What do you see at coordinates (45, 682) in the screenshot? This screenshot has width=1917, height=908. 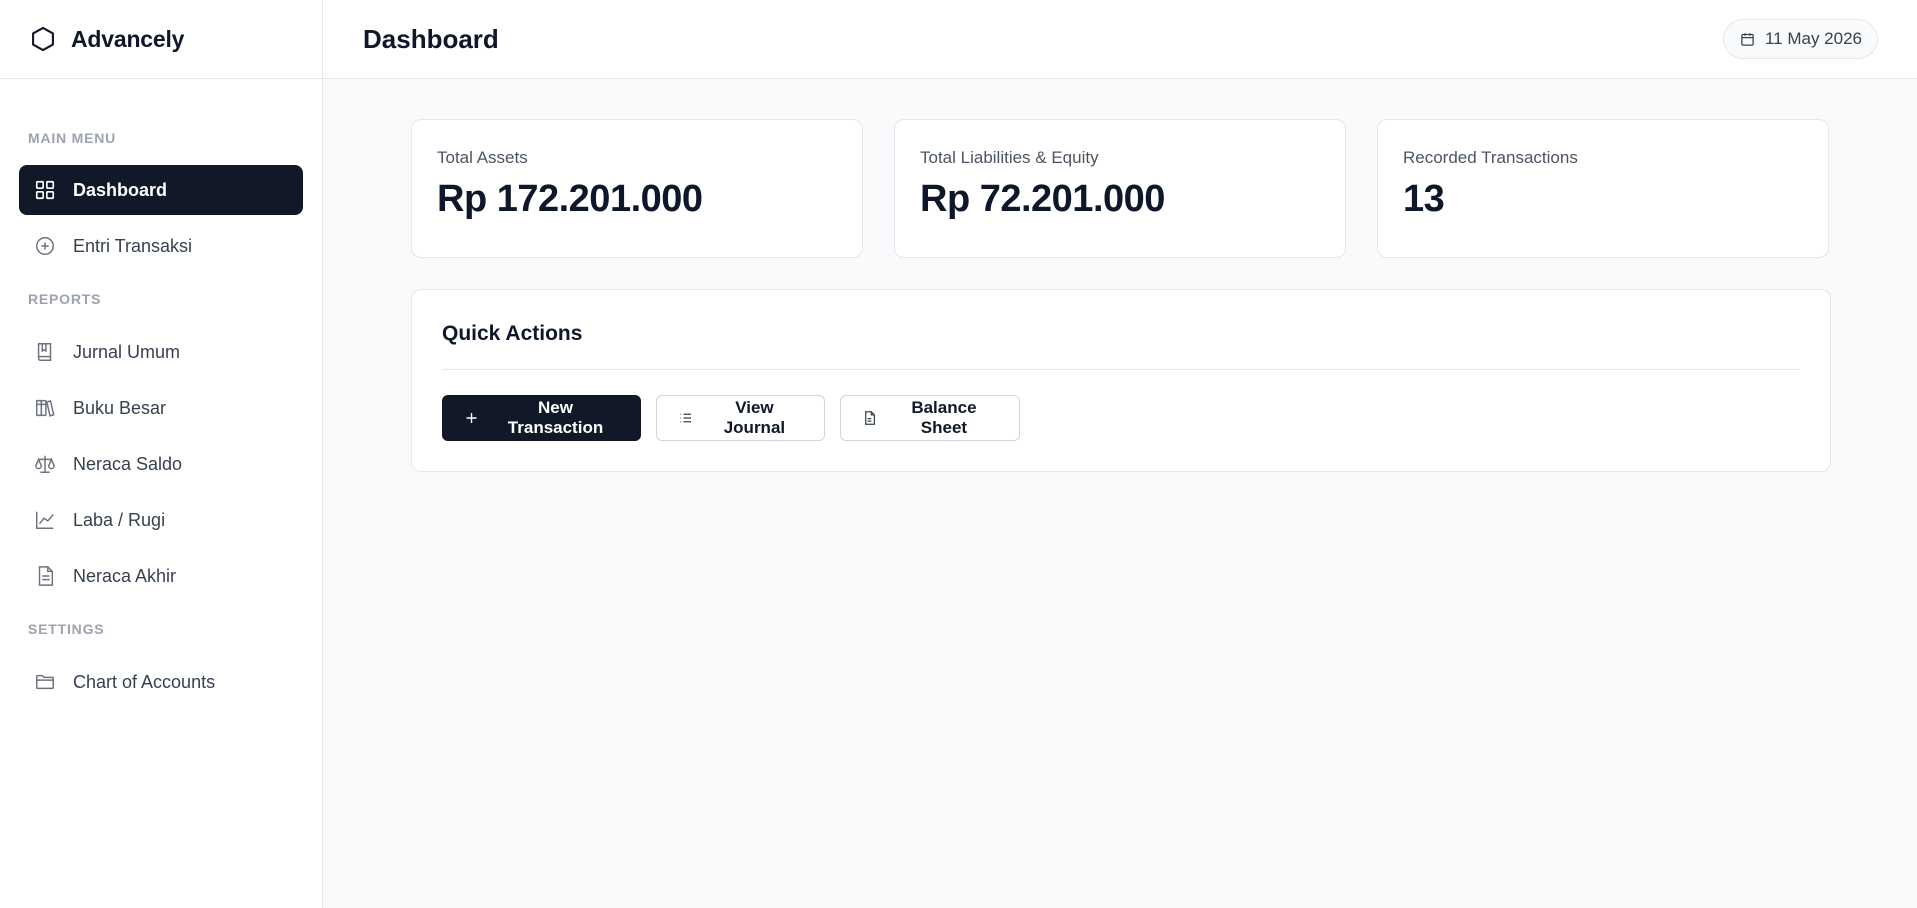 I see `folder-icon` at bounding box center [45, 682].